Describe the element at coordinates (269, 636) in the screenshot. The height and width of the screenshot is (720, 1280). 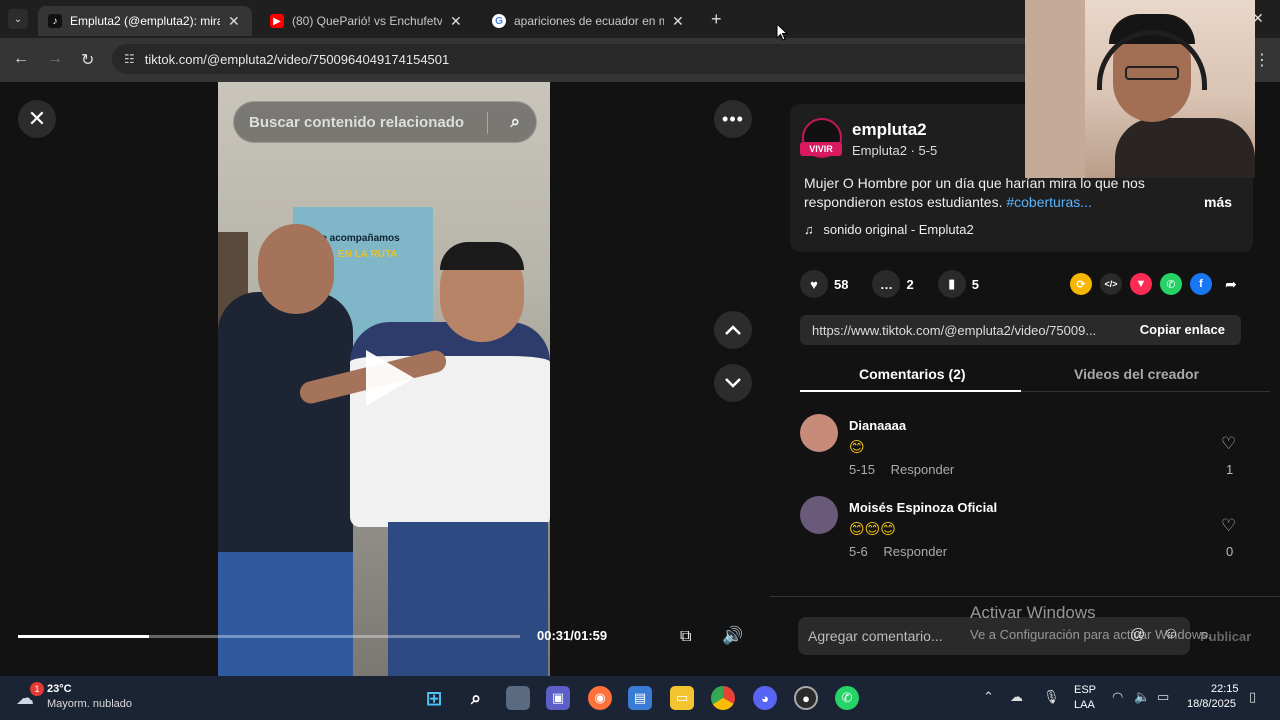
I see `video-progress-bar` at that location.